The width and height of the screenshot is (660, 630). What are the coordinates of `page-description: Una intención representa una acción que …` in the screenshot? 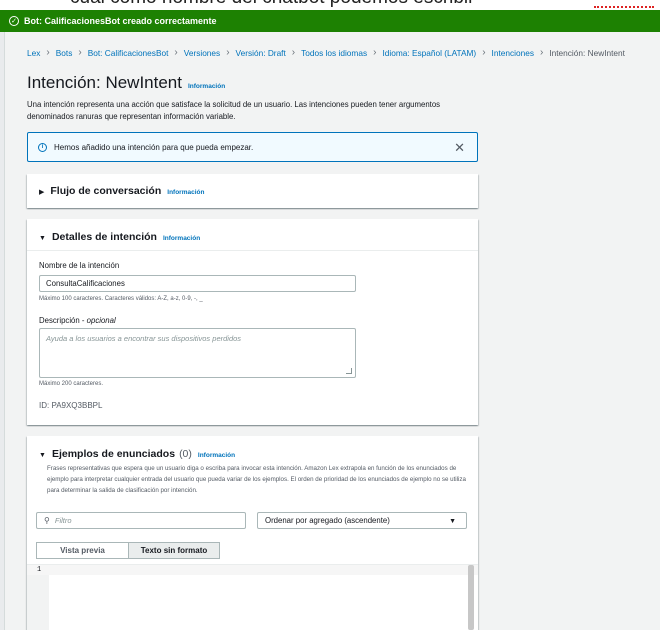 It's located at (234, 110).